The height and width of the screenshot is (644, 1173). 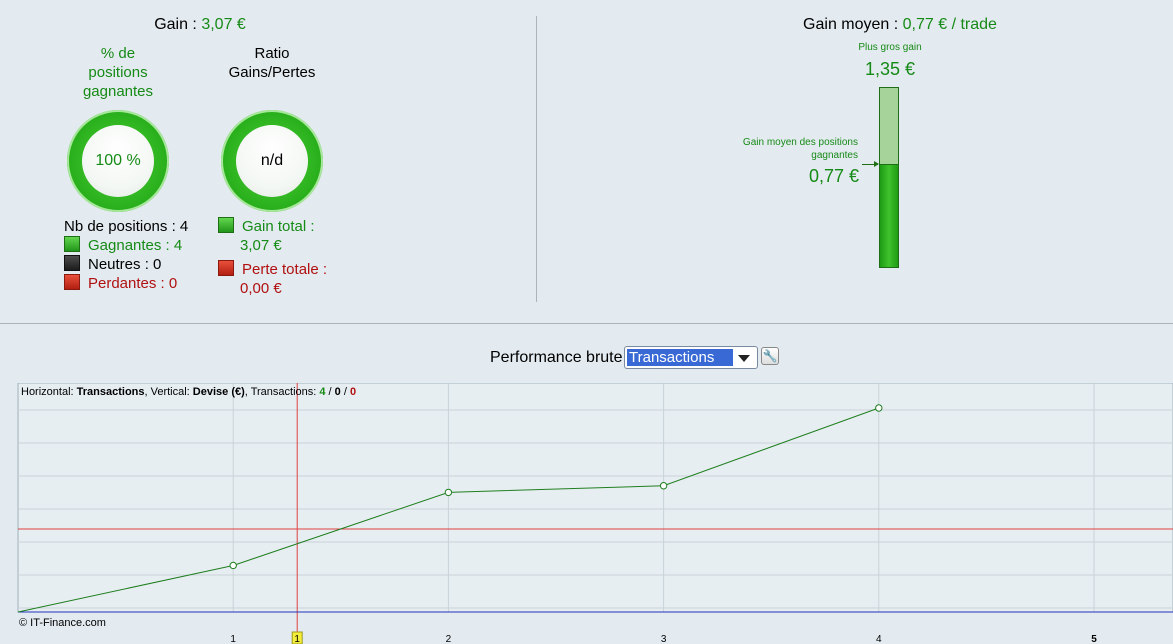 What do you see at coordinates (135, 245) in the screenshot?
I see `legend-winners-label: Gagnantes : 4` at bounding box center [135, 245].